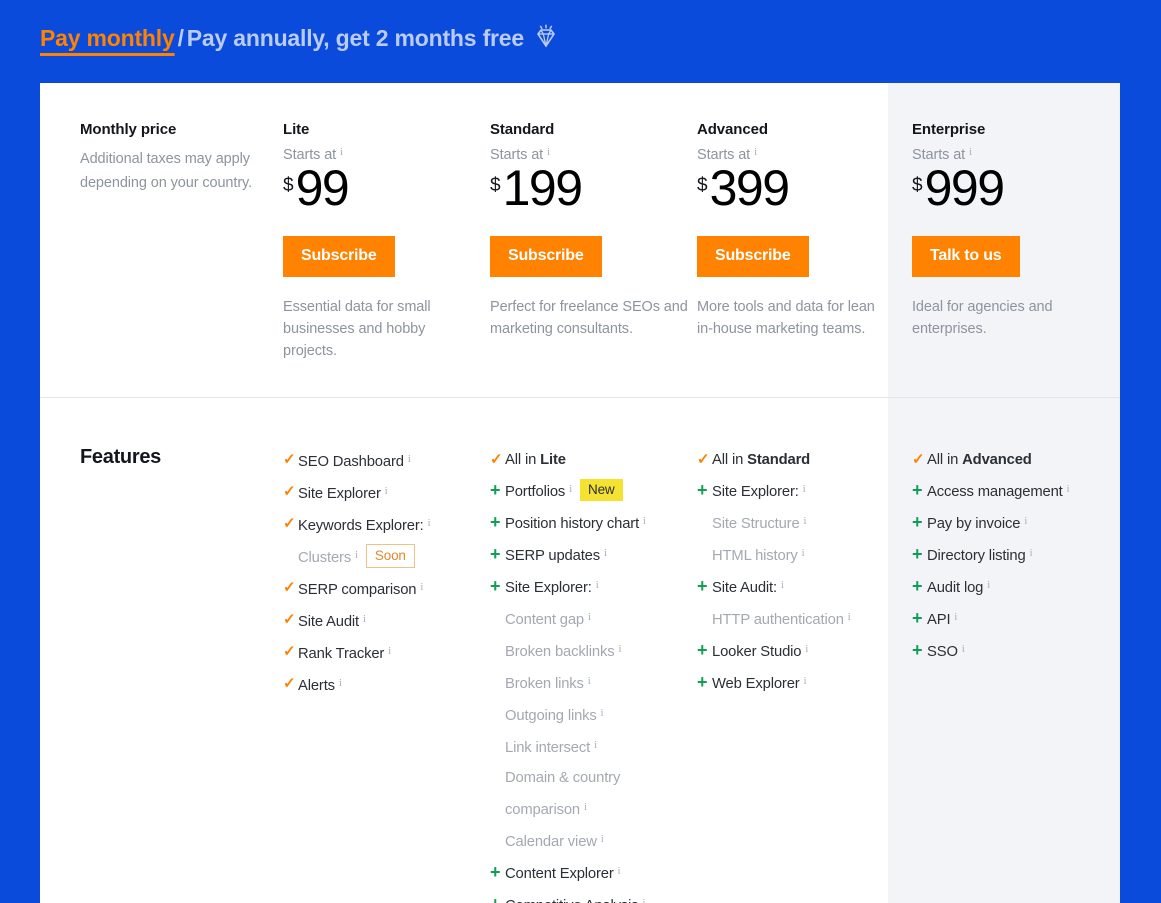 The height and width of the screenshot is (903, 1161). I want to click on plan-name: Lite, so click(296, 129).